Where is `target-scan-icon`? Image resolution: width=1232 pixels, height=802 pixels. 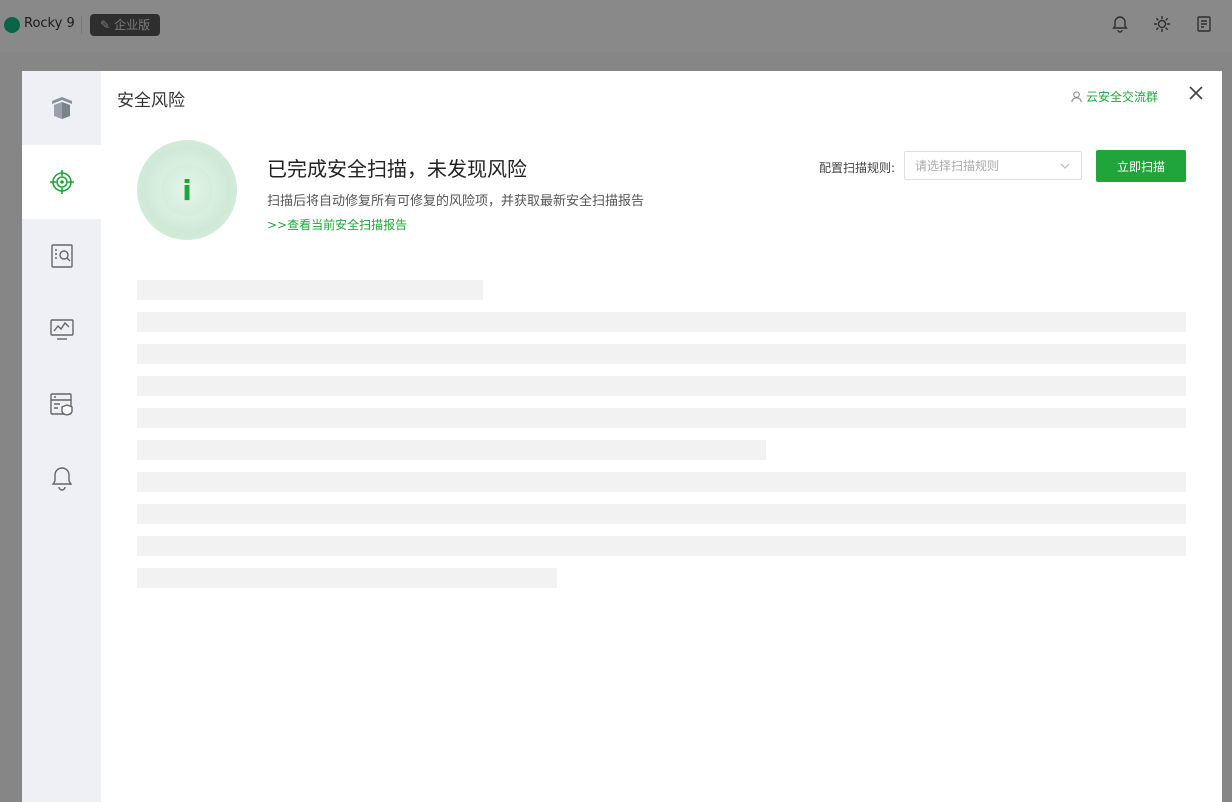 target-scan-icon is located at coordinates (61, 182).